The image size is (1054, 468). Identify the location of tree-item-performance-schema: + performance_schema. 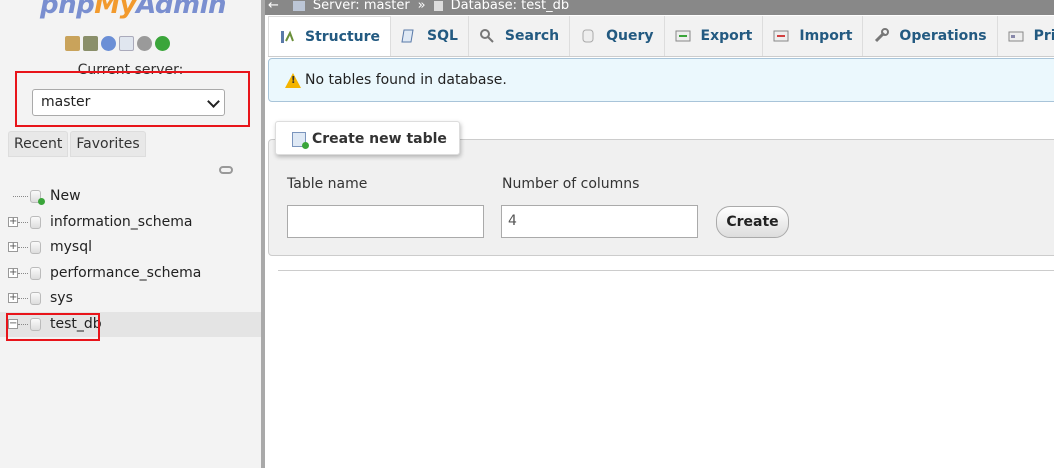
(130, 274).